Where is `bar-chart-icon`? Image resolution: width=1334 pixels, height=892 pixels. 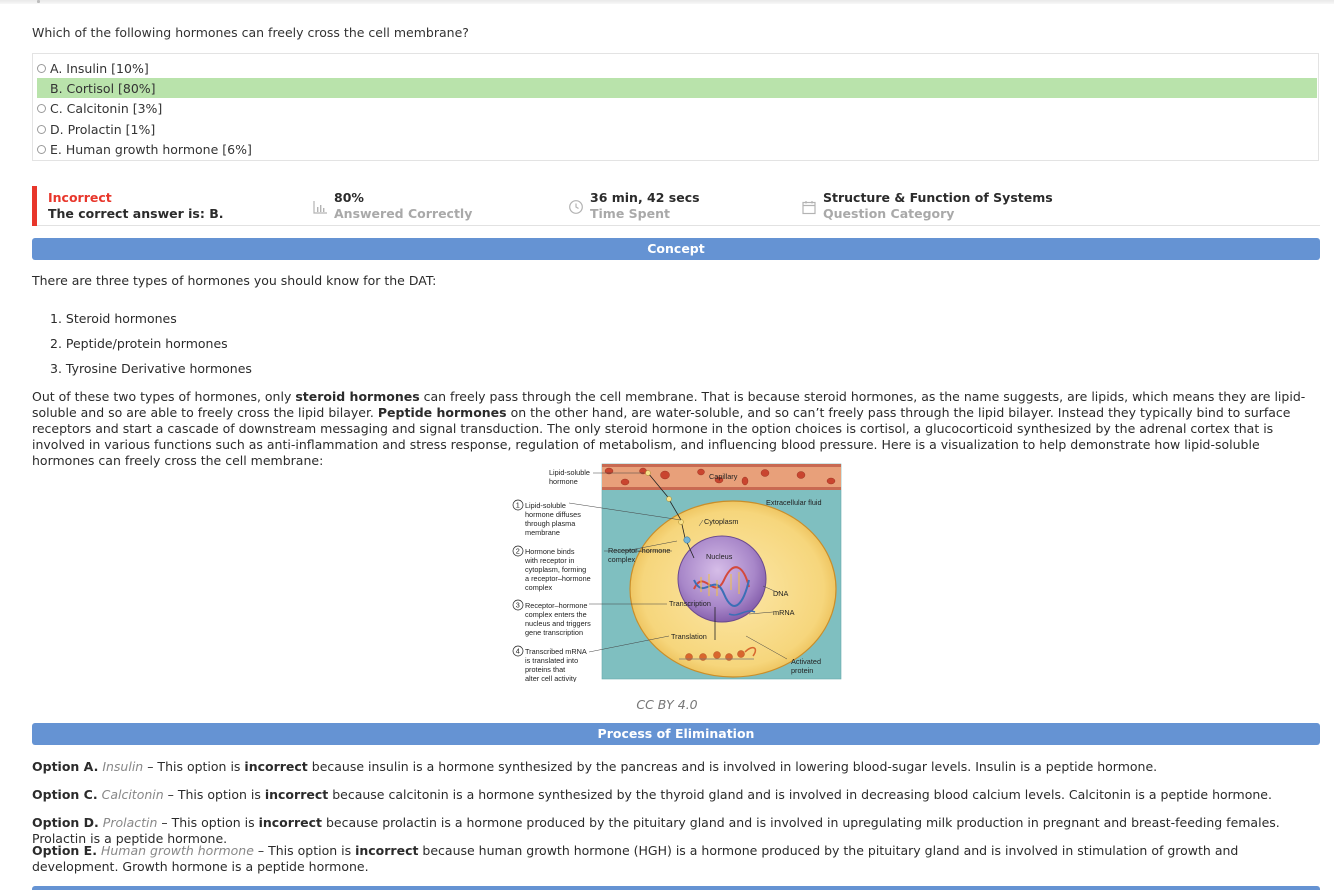
bar-chart-icon is located at coordinates (320, 207).